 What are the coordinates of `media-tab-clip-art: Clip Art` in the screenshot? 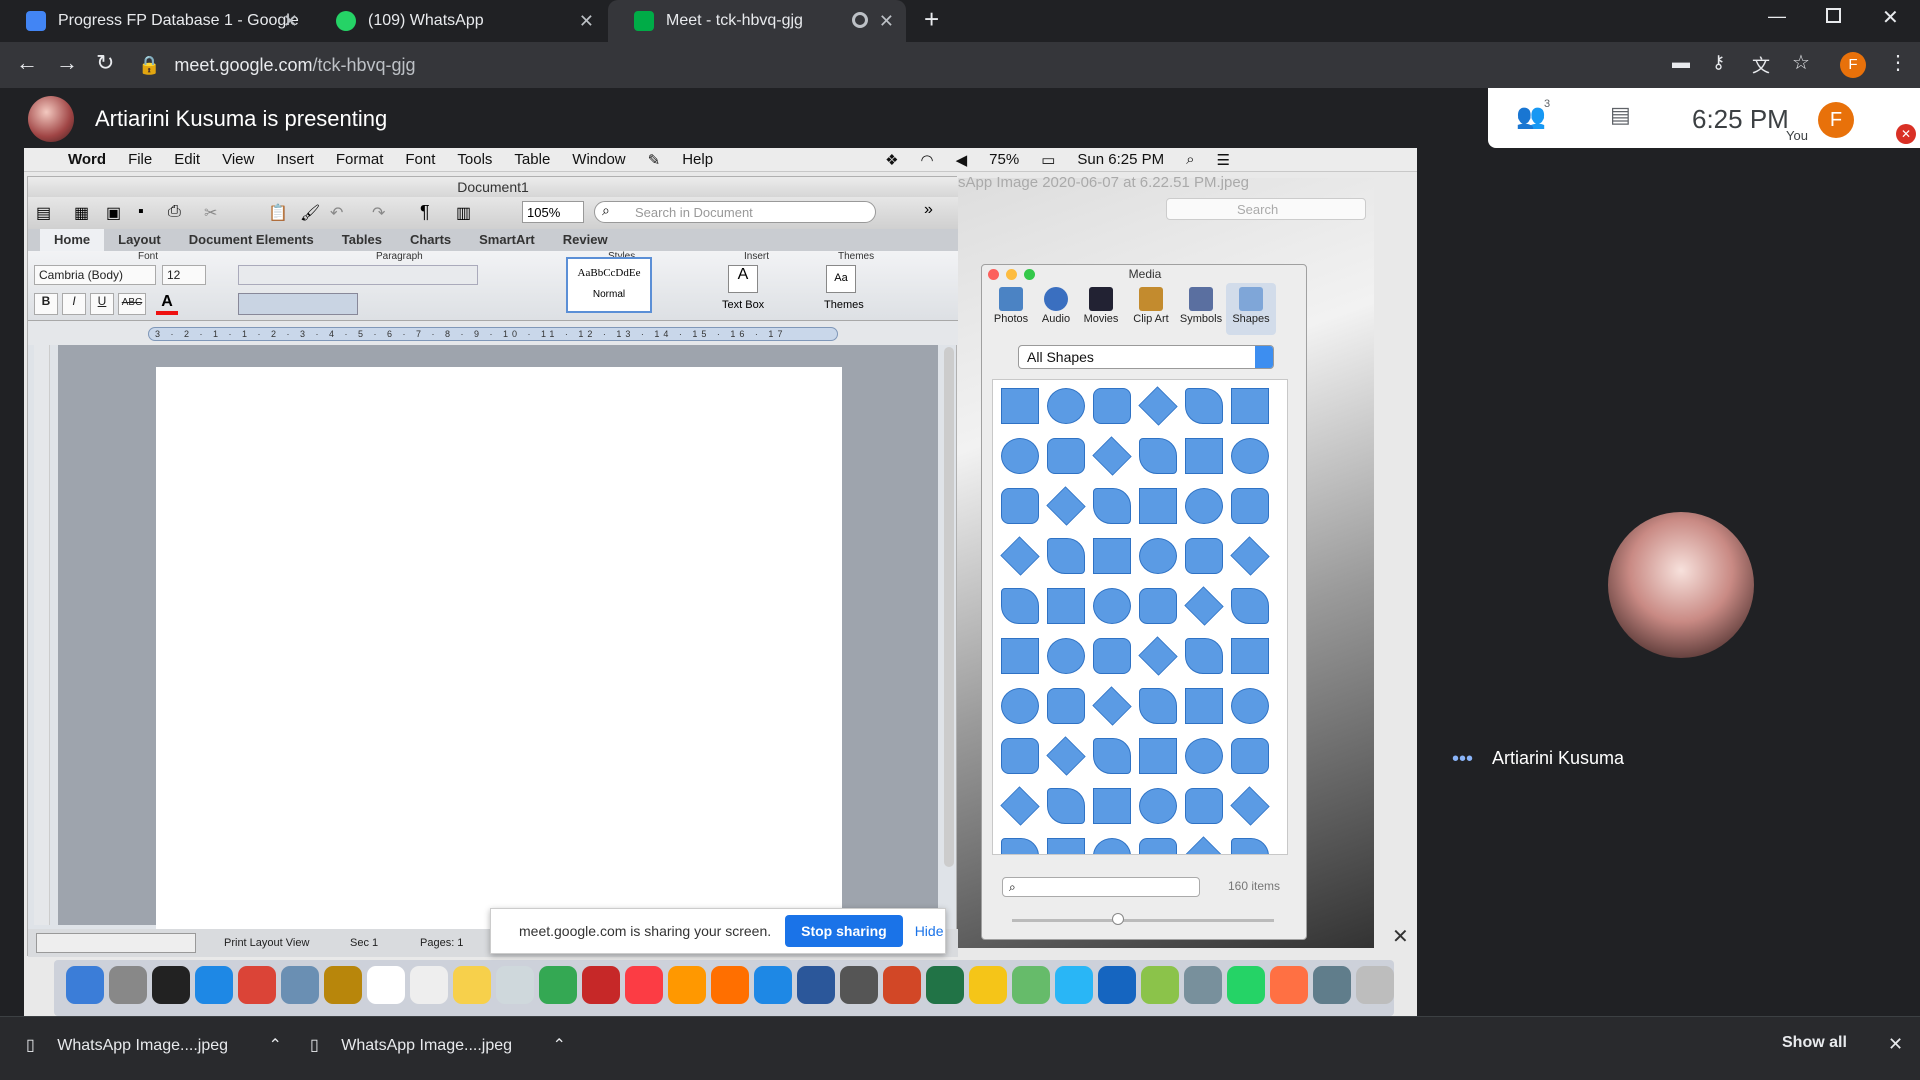 It's located at (1151, 309).